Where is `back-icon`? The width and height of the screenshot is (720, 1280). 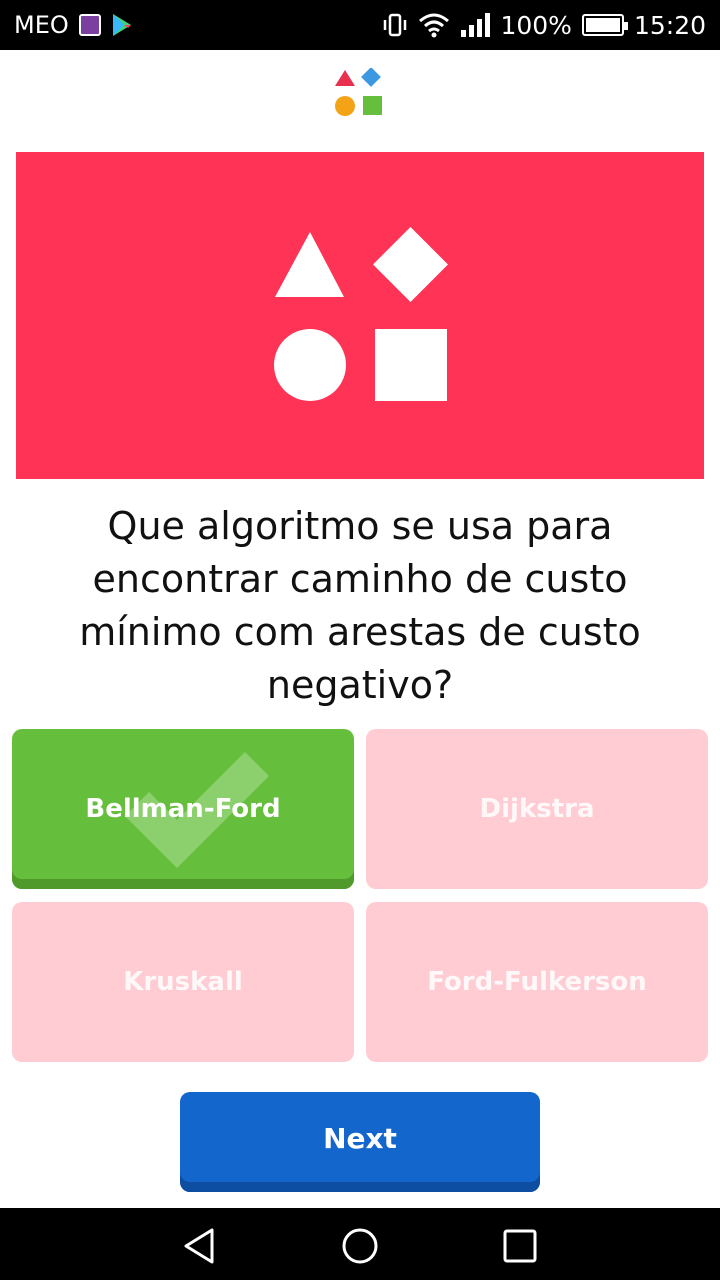
back-icon is located at coordinates (200, 1246).